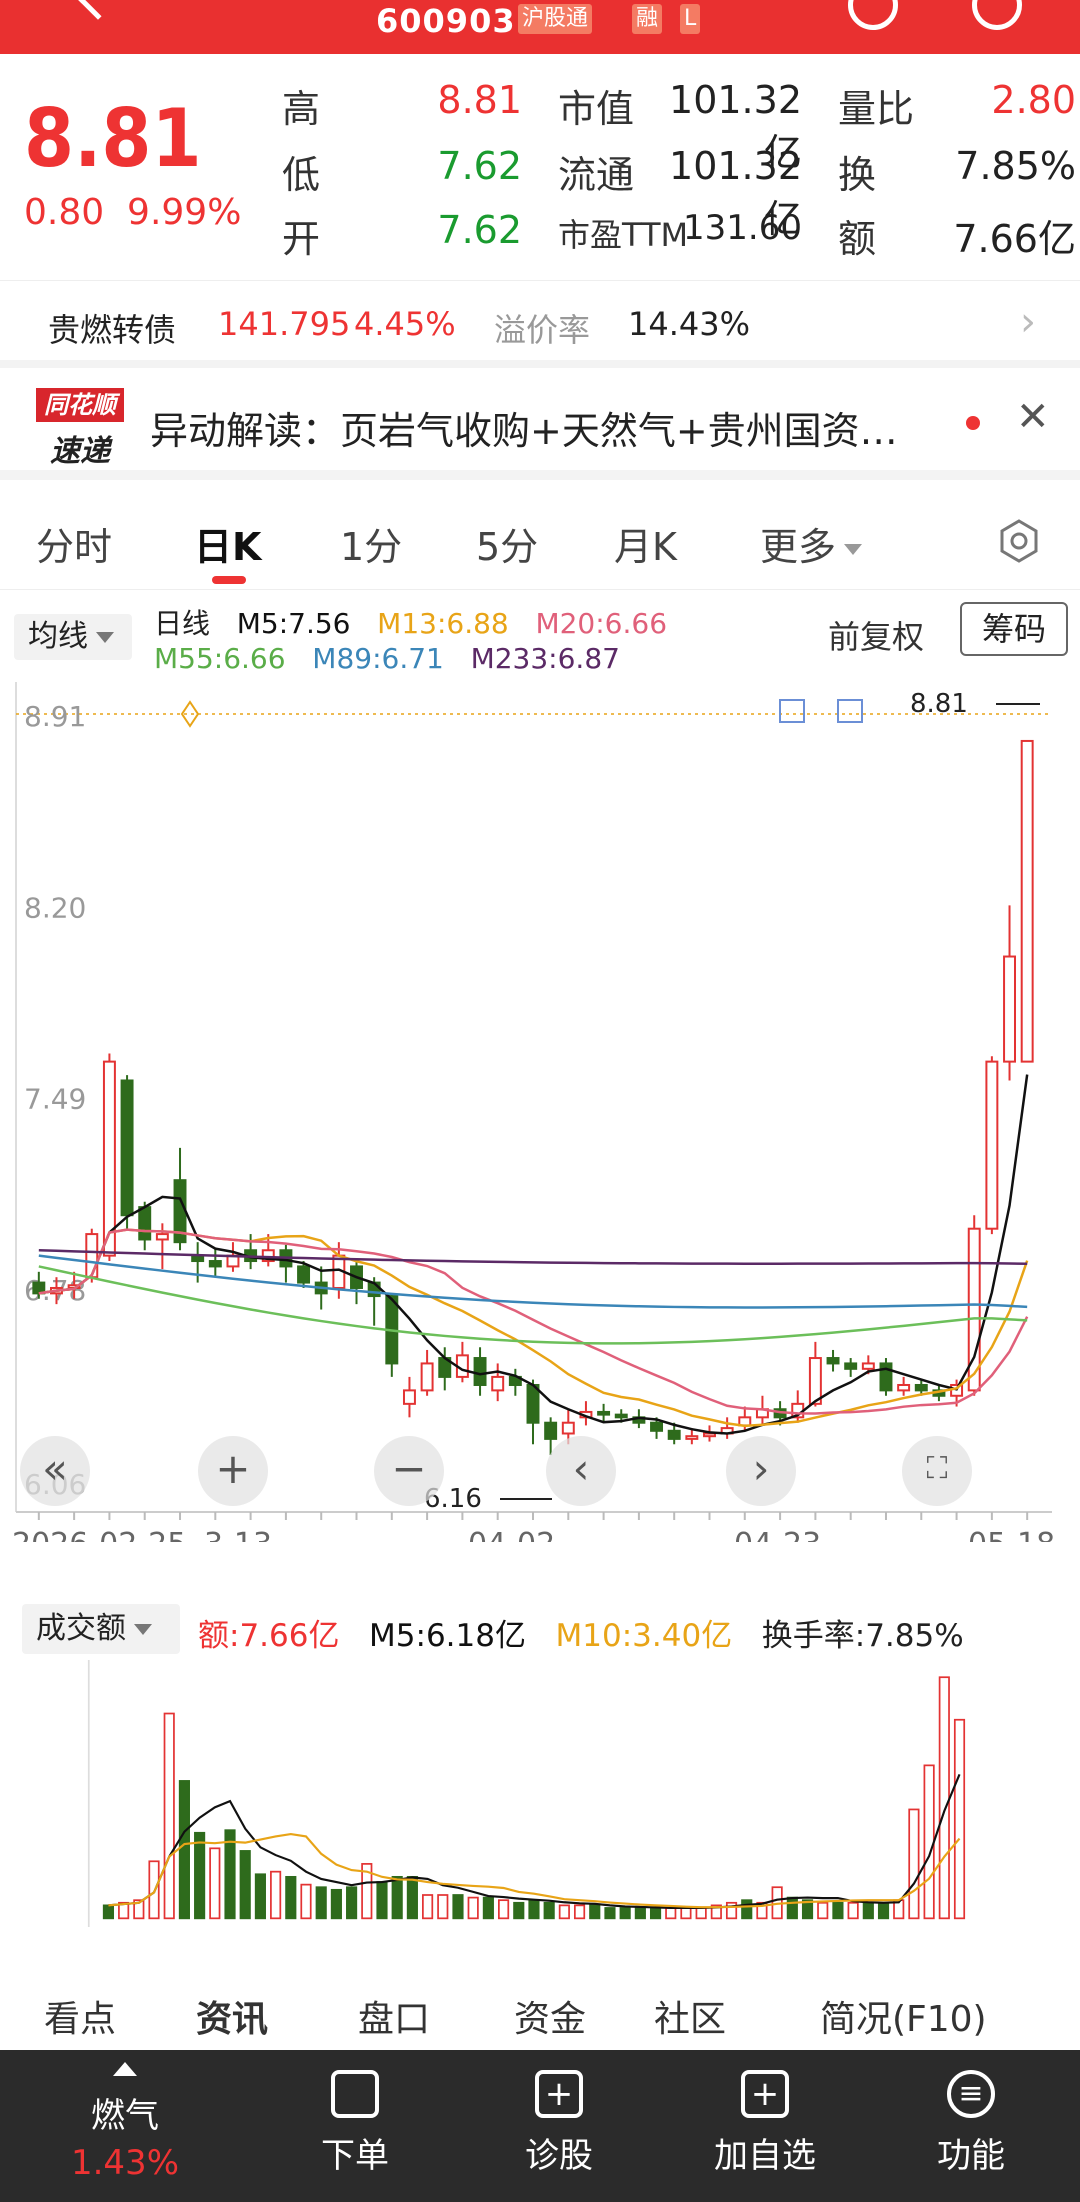 The width and height of the screenshot is (1080, 2202). Describe the element at coordinates (596, 175) in the screenshot. I see `float-label: 流通` at that location.